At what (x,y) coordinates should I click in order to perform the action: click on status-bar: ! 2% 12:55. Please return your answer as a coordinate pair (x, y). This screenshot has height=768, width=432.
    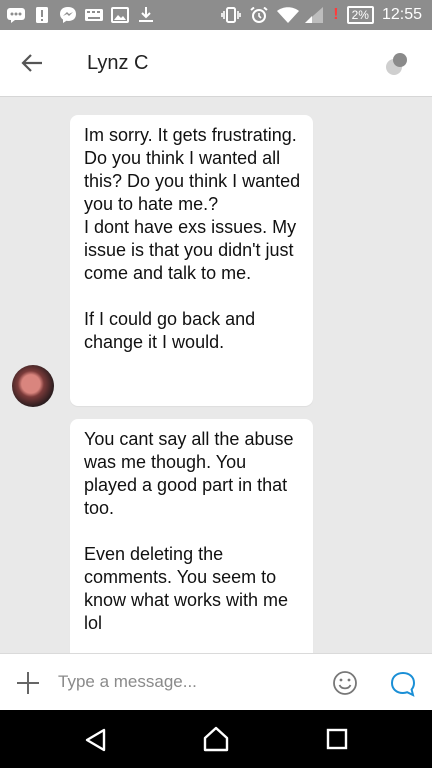
    Looking at the image, I should click on (216, 15).